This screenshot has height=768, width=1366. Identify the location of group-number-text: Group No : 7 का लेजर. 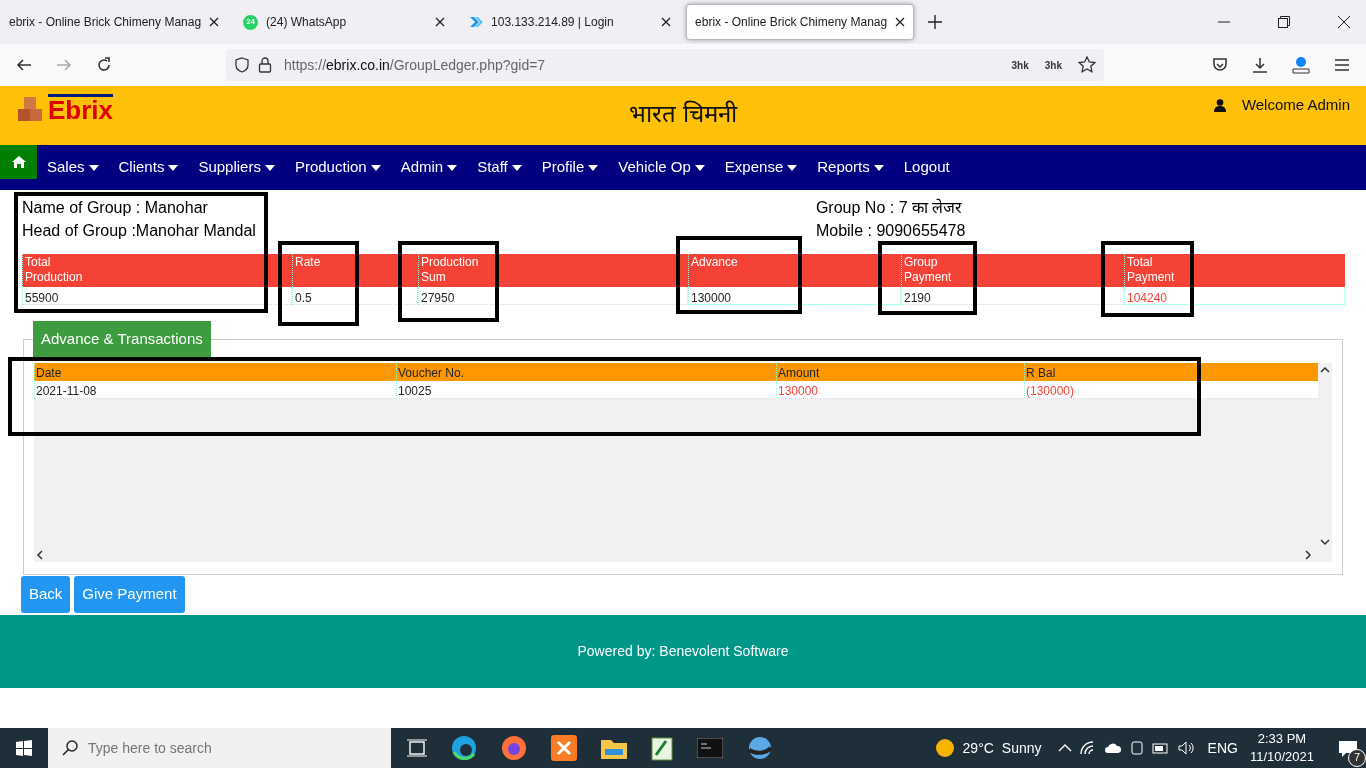
(889, 207).